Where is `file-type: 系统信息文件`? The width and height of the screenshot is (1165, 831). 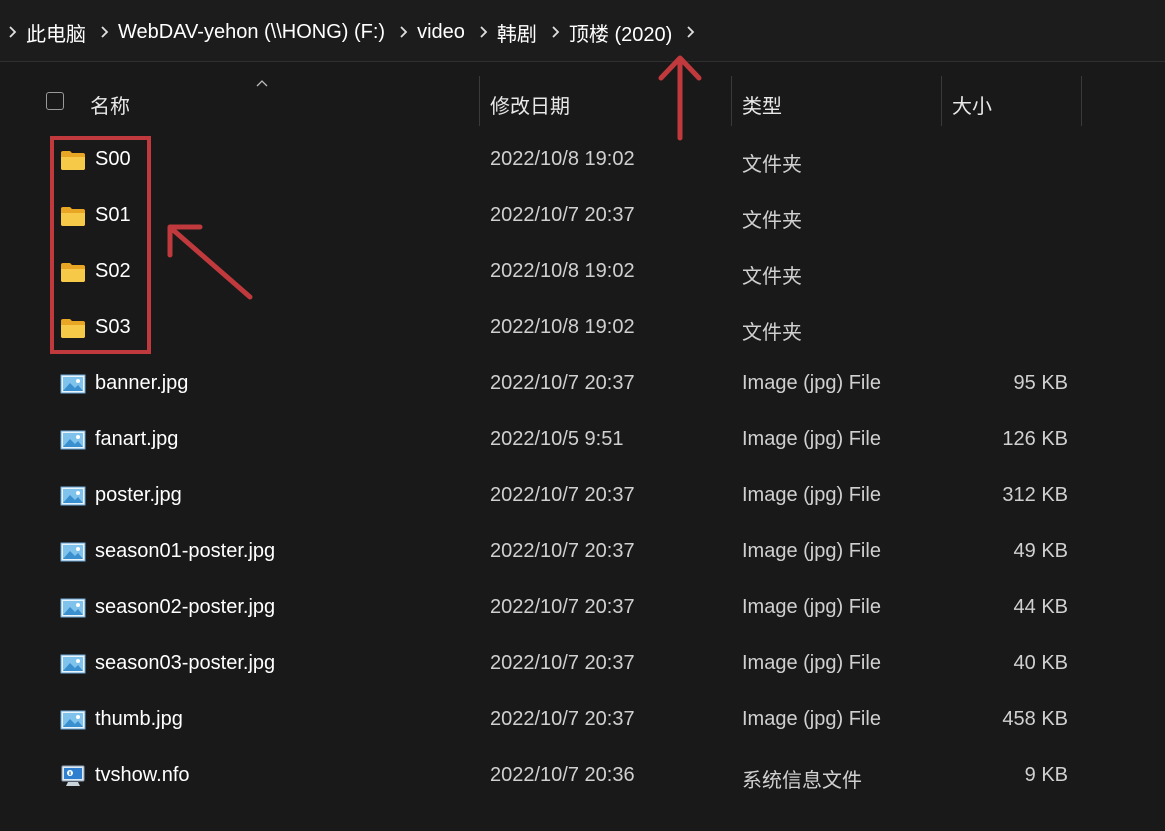
file-type: 系统信息文件 is located at coordinates (802, 781).